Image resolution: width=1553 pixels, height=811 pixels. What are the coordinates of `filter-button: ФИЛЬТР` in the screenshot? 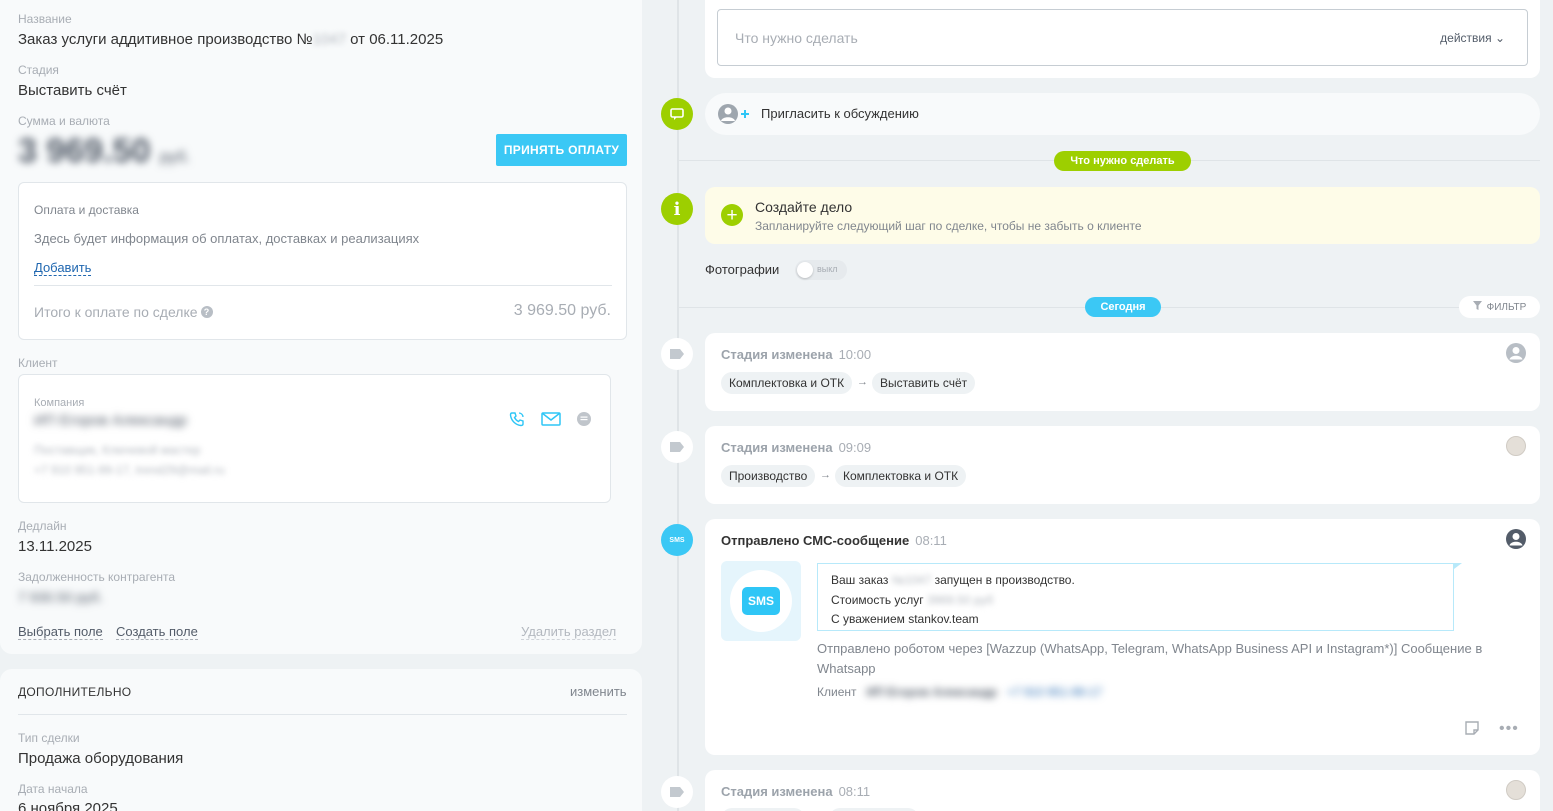 It's located at (1499, 307).